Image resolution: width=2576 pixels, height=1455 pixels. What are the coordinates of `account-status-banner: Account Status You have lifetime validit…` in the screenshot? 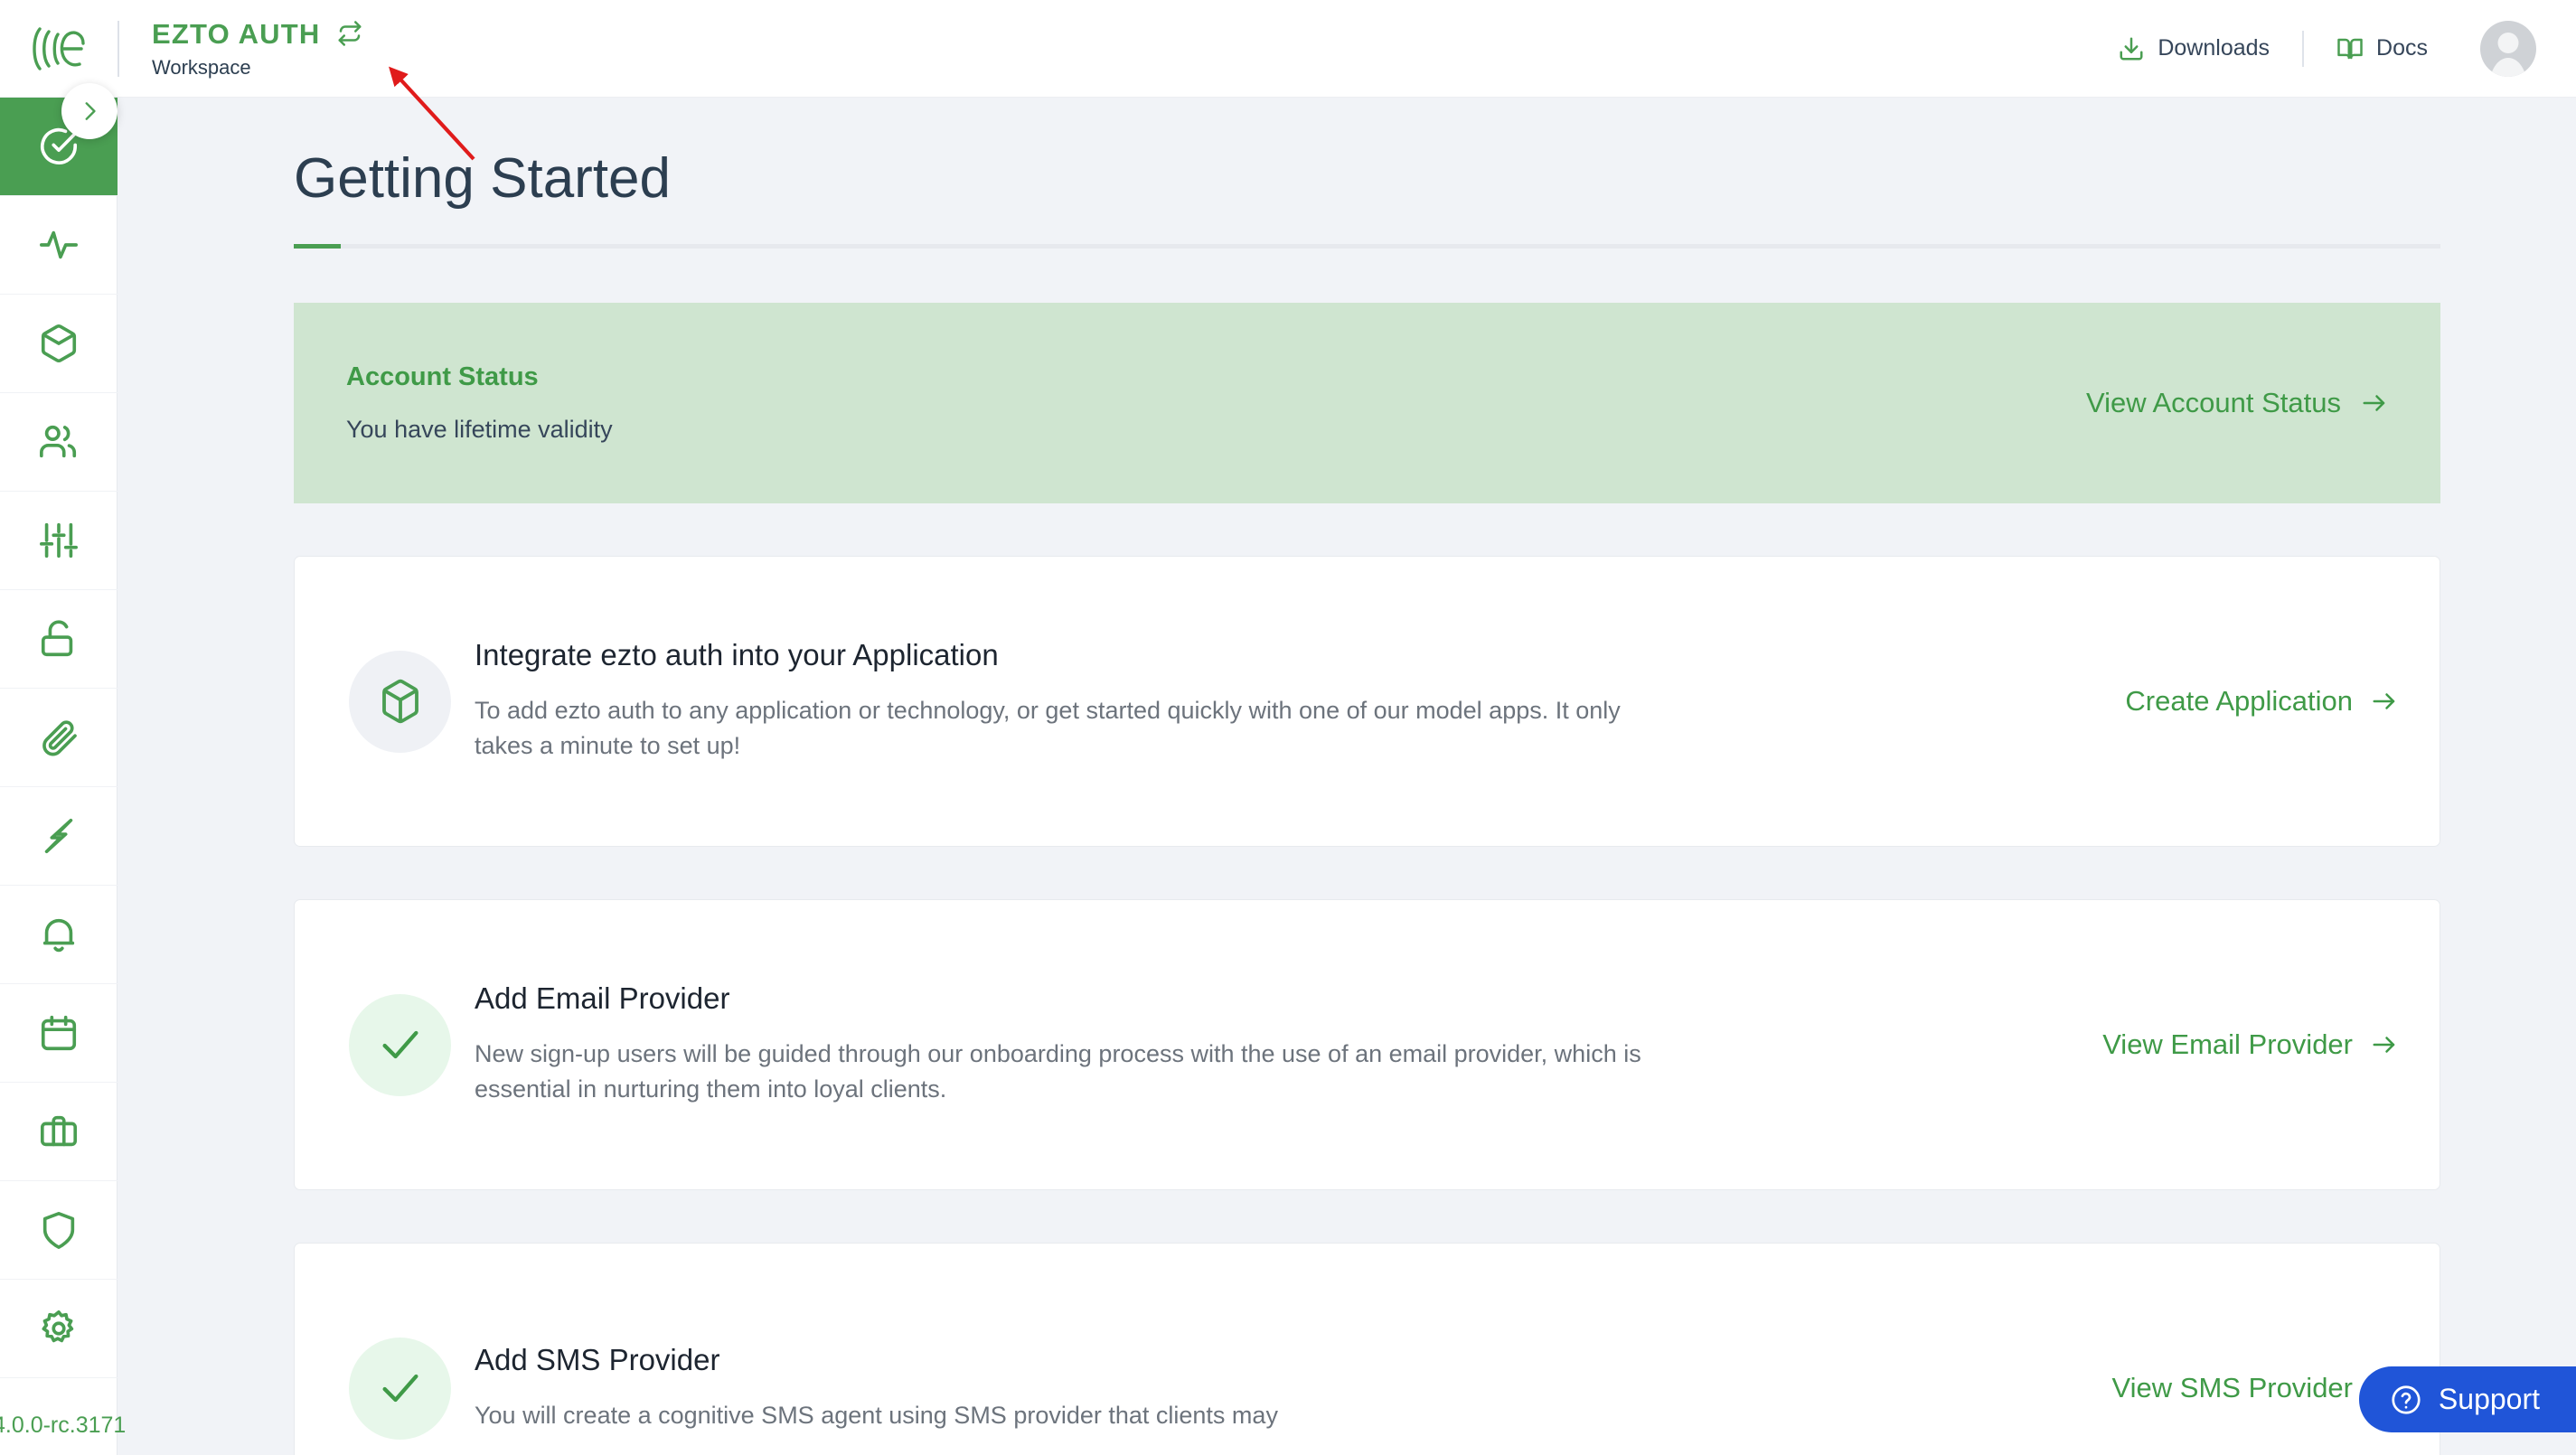 It's located at (1367, 404).